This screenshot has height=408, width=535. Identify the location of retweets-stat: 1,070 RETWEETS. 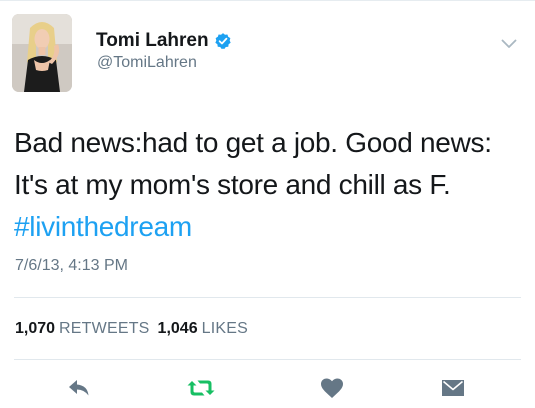
(82, 329).